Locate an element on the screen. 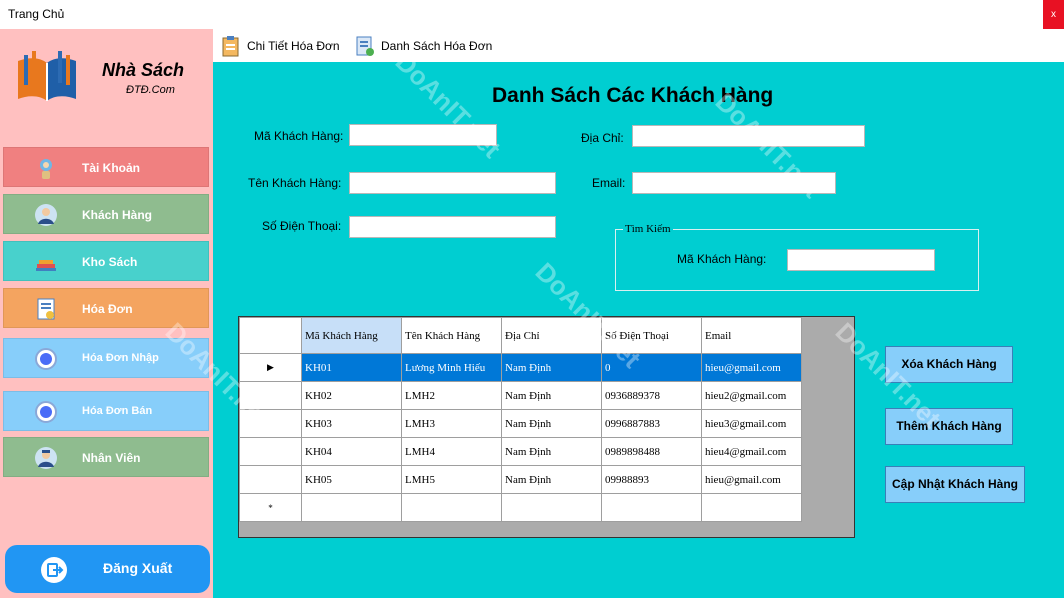 This screenshot has height=598, width=1064. column-header-email: Email is located at coordinates (751, 335).